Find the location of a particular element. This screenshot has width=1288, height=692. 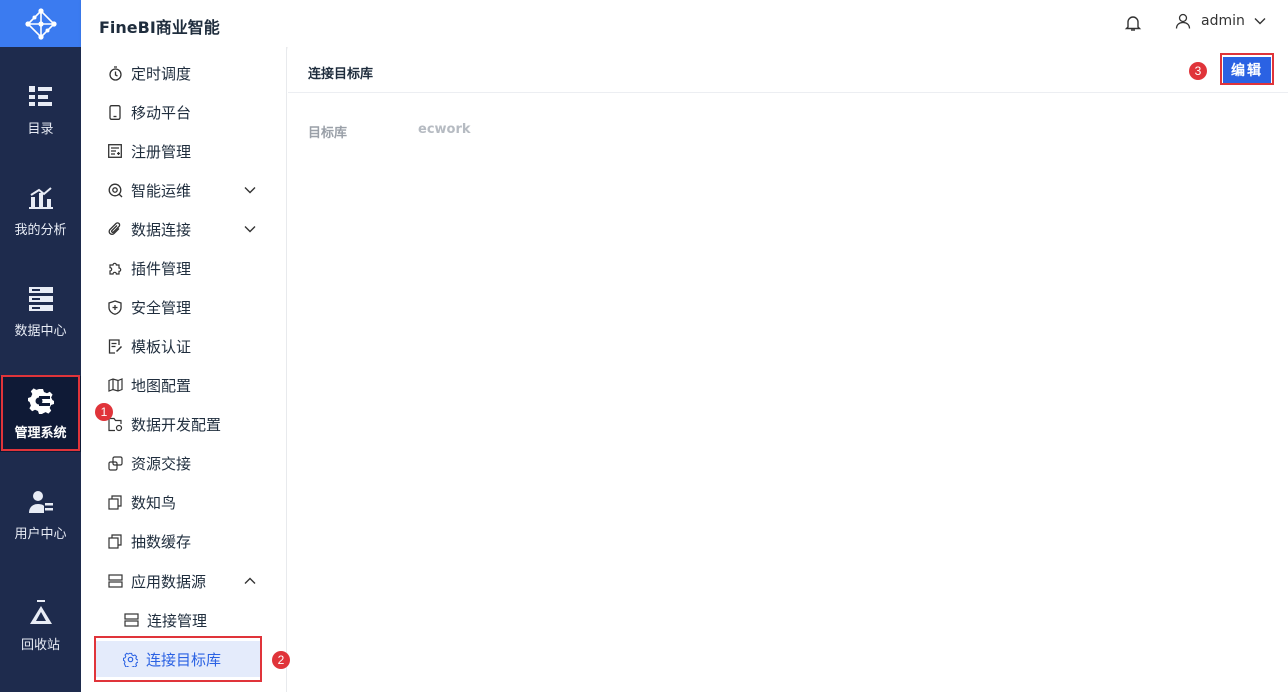

server-icon is located at coordinates (131, 620).